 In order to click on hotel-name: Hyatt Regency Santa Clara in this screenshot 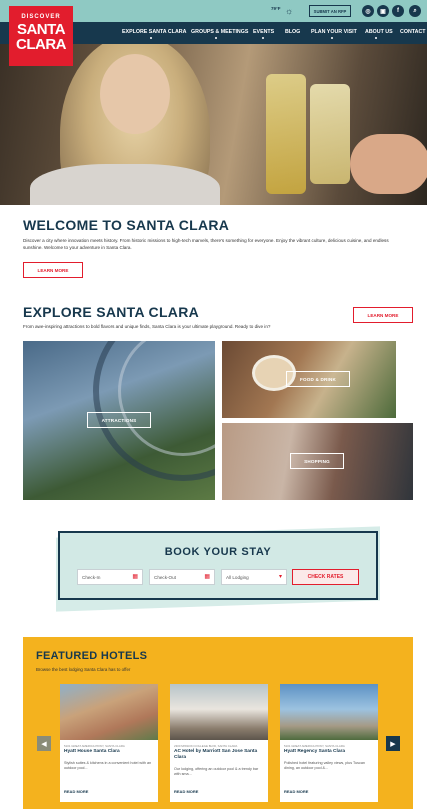, I will do `click(330, 752)`.